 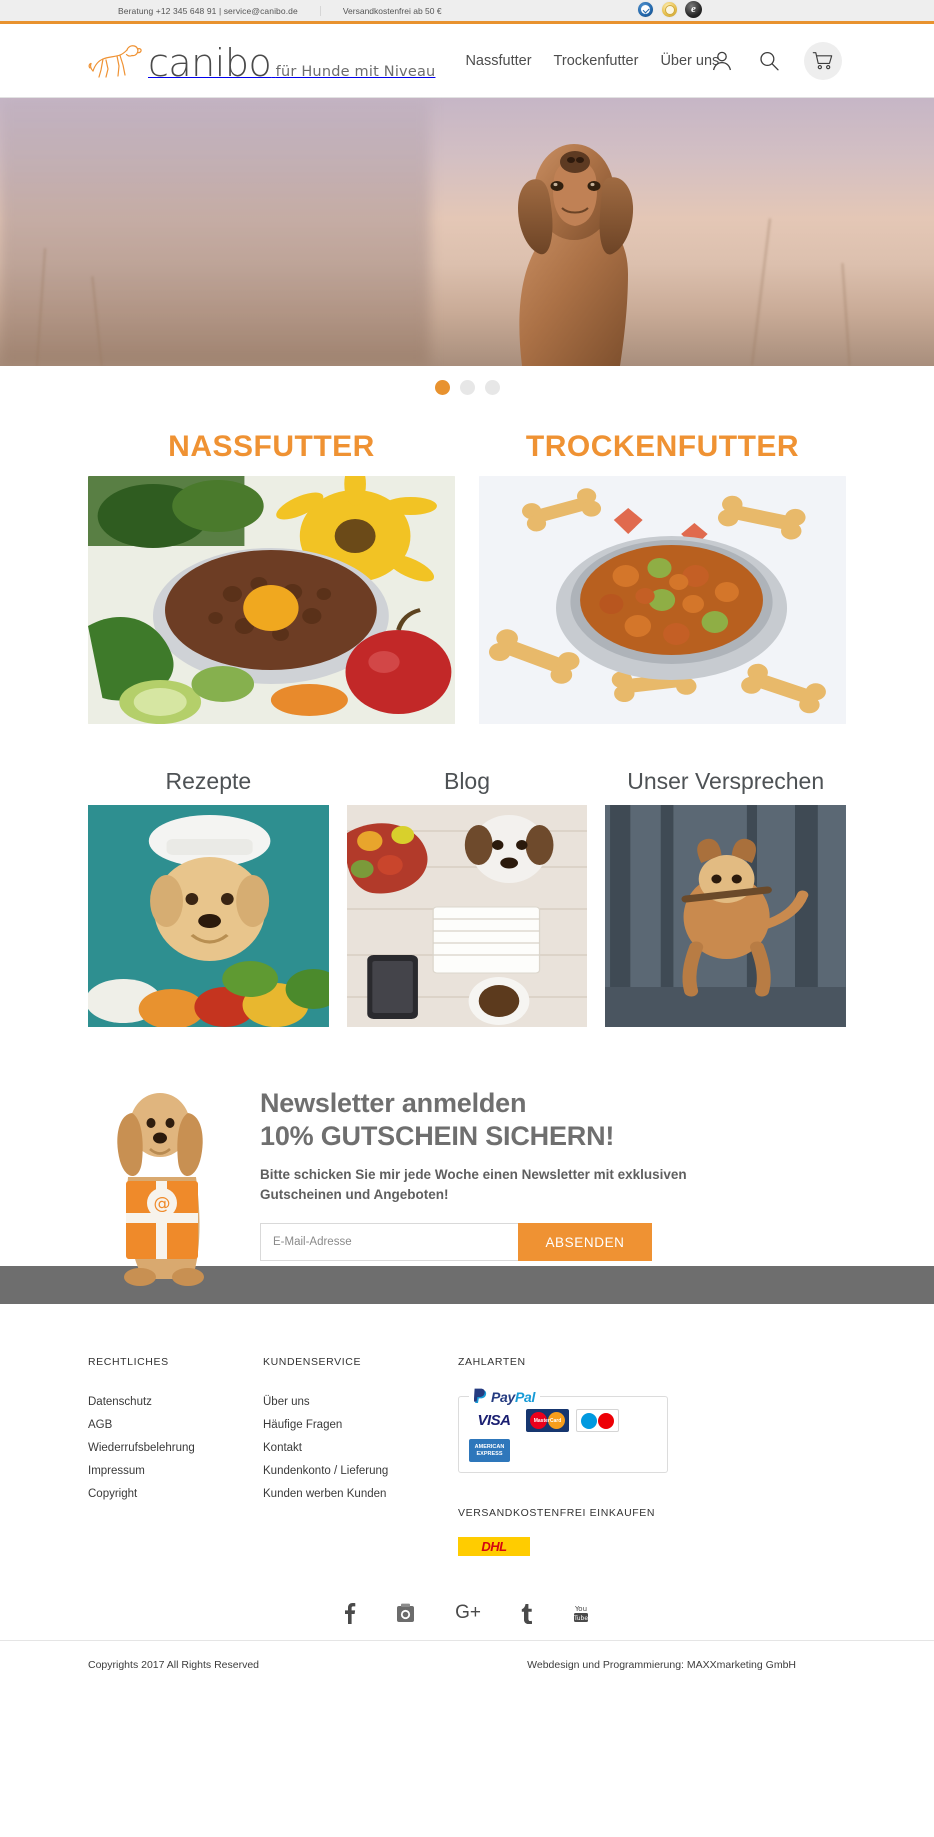 What do you see at coordinates (662, 600) in the screenshot?
I see `category-image-trockenfutter` at bounding box center [662, 600].